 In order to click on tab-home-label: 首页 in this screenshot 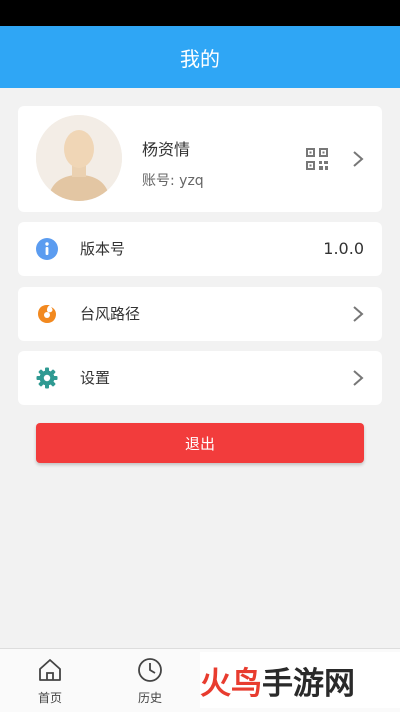, I will do `click(49, 698)`.